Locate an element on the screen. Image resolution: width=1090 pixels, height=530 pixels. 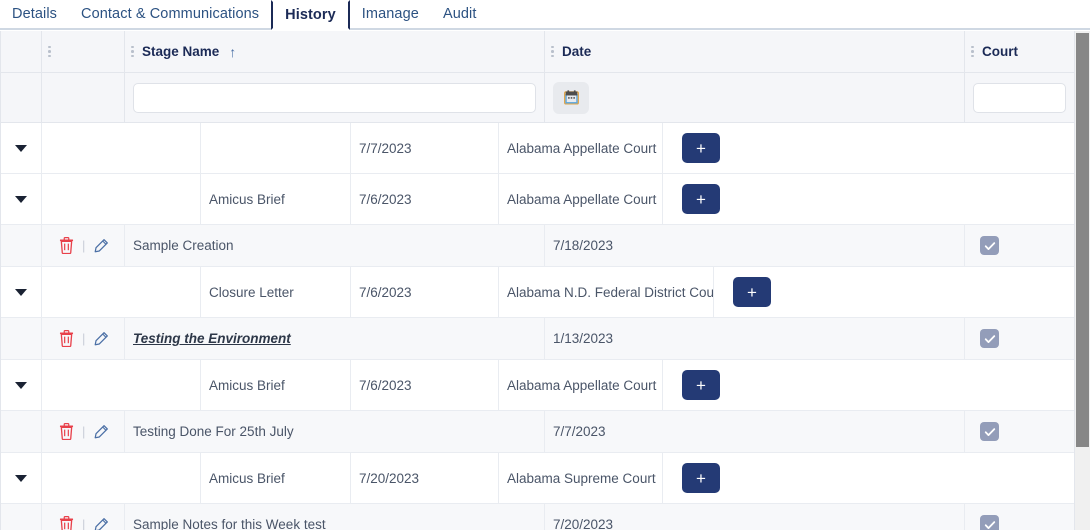
date-picker-button is located at coordinates (571, 97).